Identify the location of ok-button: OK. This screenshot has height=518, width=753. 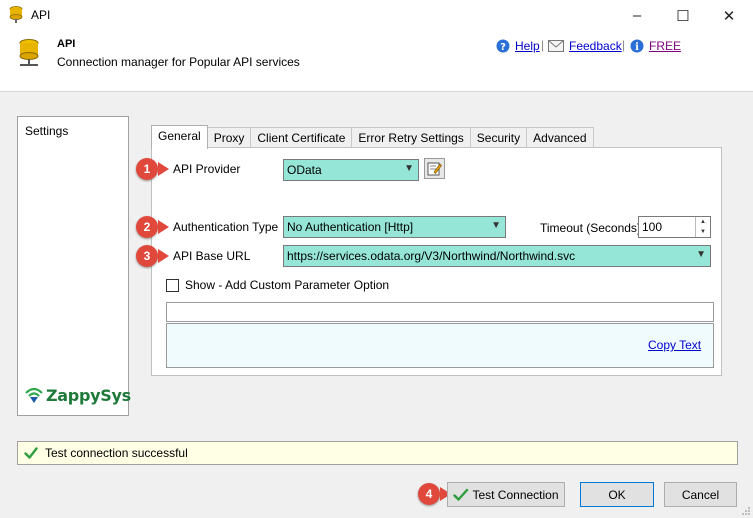
(617, 494).